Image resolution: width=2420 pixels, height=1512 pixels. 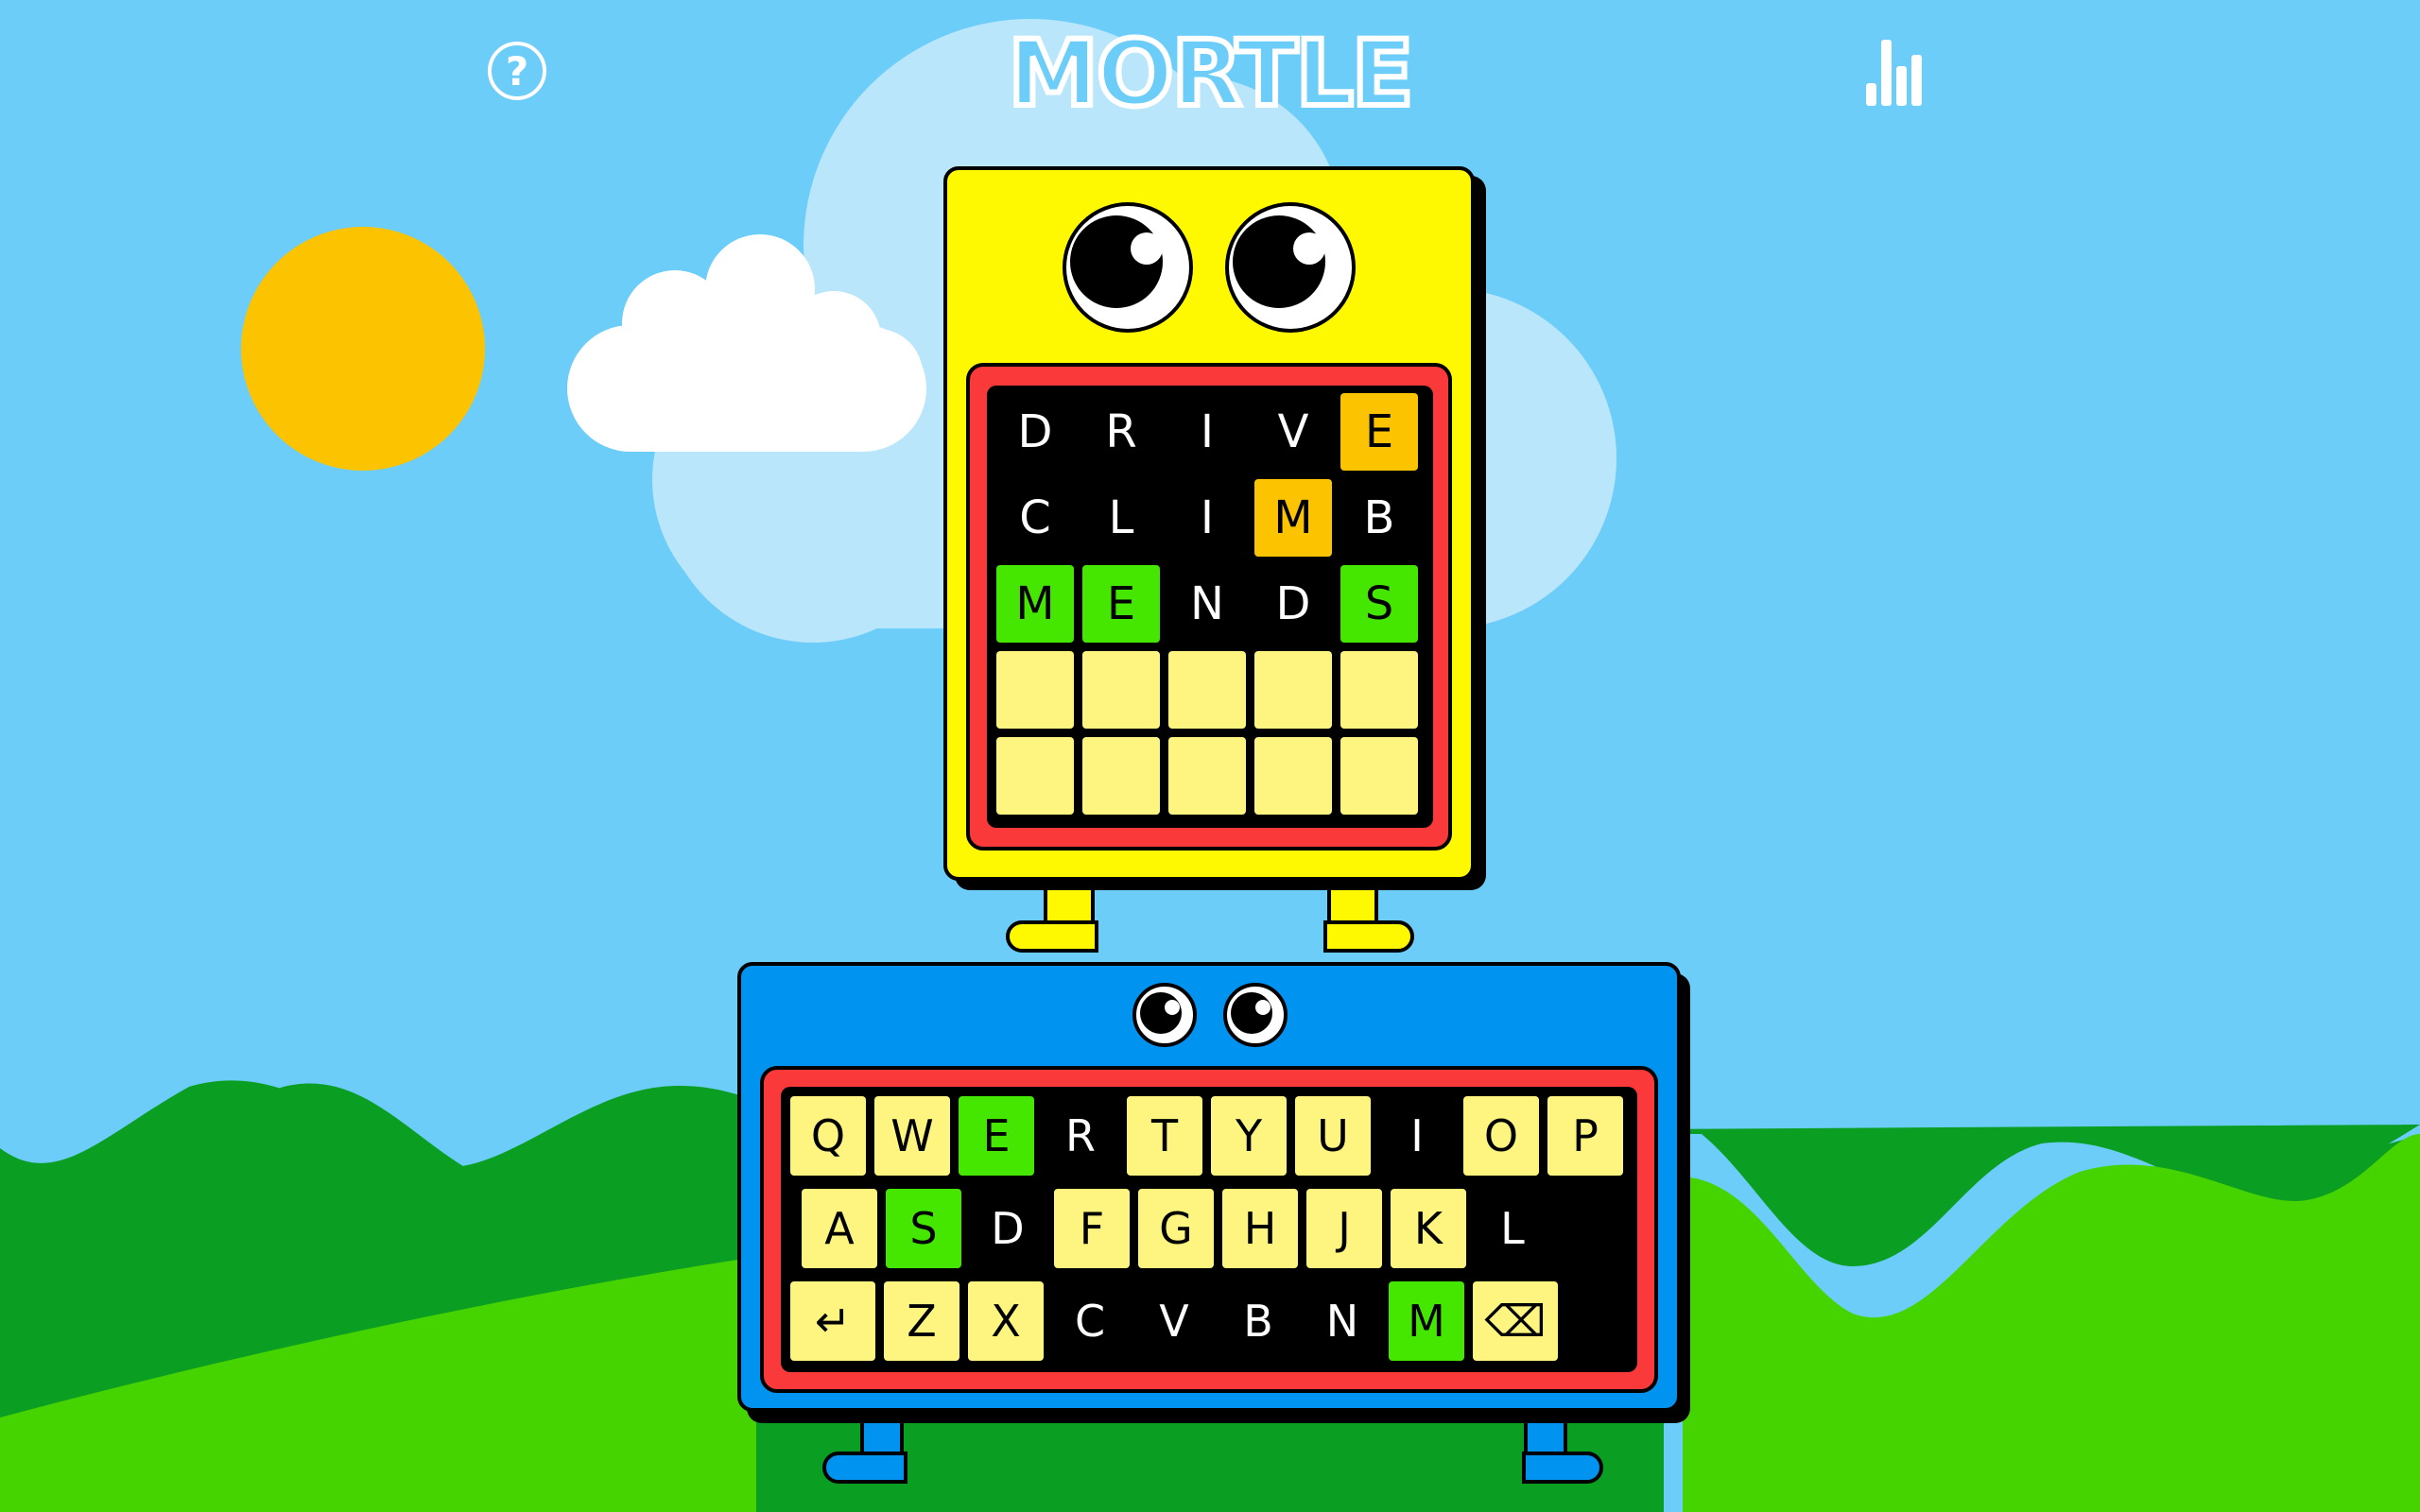 I want to click on key-v: V, so click(x=1174, y=1321).